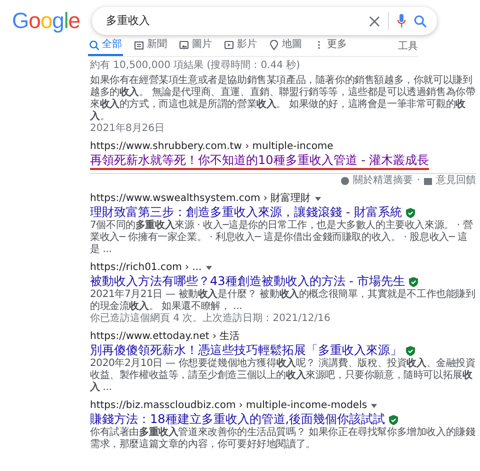 Image resolution: width=480 pixels, height=471 pixels. What do you see at coordinates (246, 350) in the screenshot?
I see `result-title: 別再傻傻領死薪水！憑這些技巧輕鬆拓展「多重收入來源」` at bounding box center [246, 350].